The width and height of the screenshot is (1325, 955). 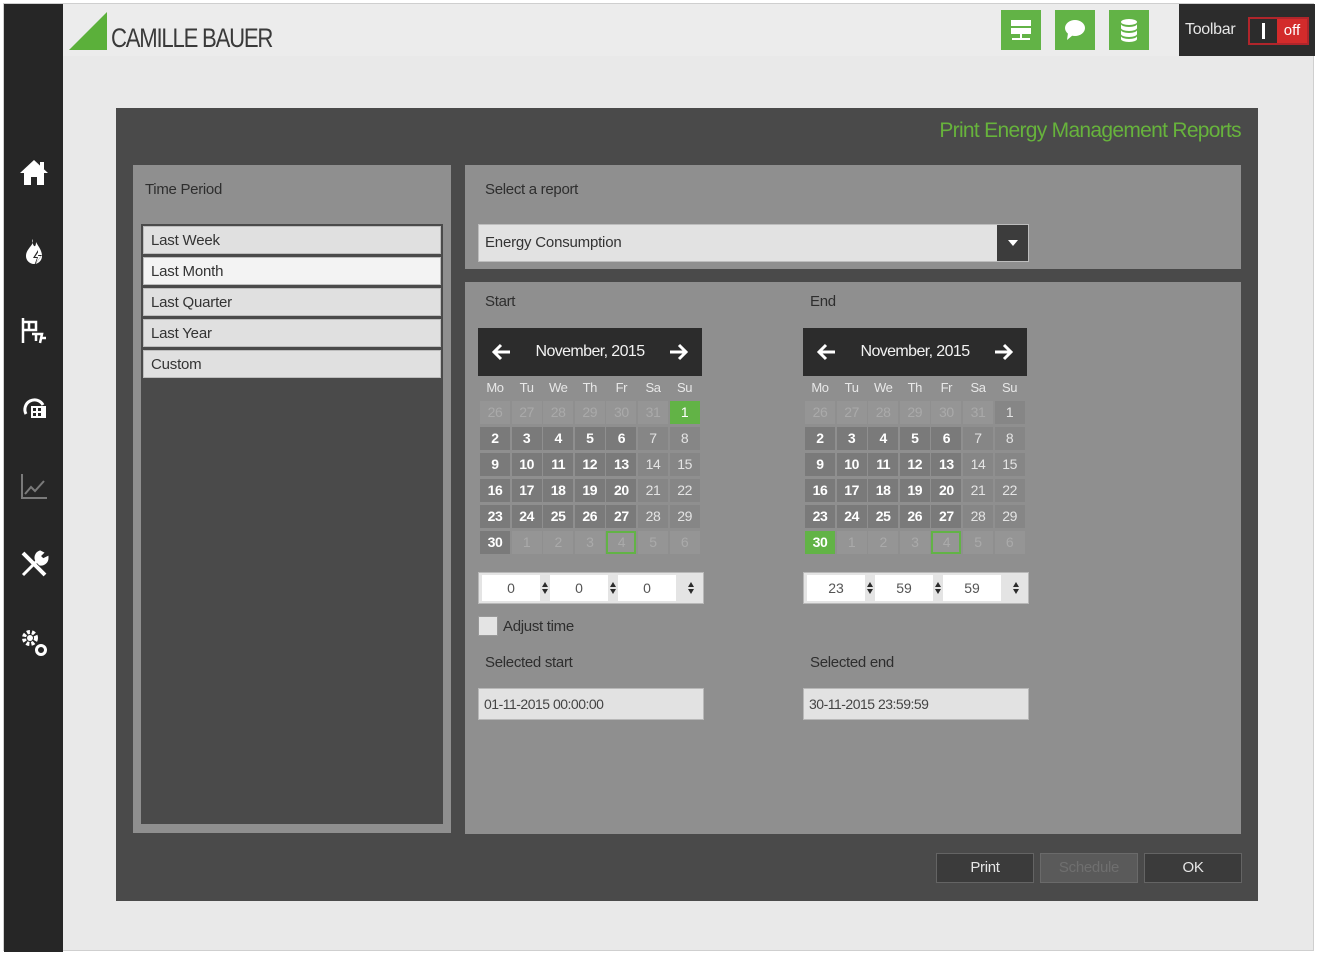 What do you see at coordinates (292, 333) in the screenshot?
I see `time-period-option-last-year: Last Year` at bounding box center [292, 333].